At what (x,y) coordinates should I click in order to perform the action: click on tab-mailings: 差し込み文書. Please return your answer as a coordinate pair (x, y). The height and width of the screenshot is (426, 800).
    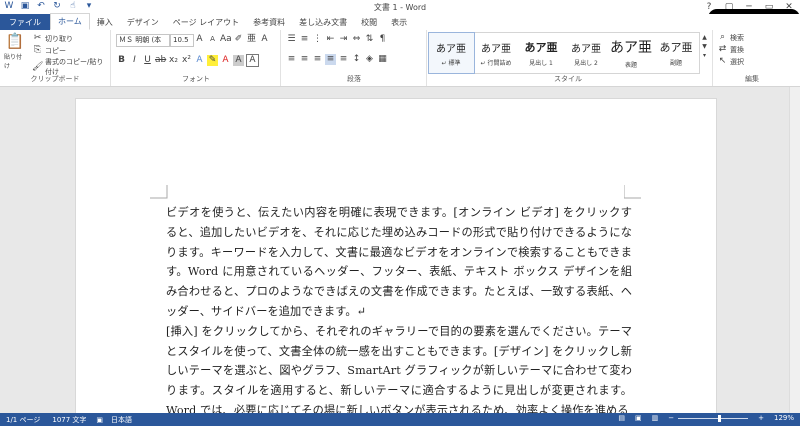
    Looking at the image, I should click on (323, 22).